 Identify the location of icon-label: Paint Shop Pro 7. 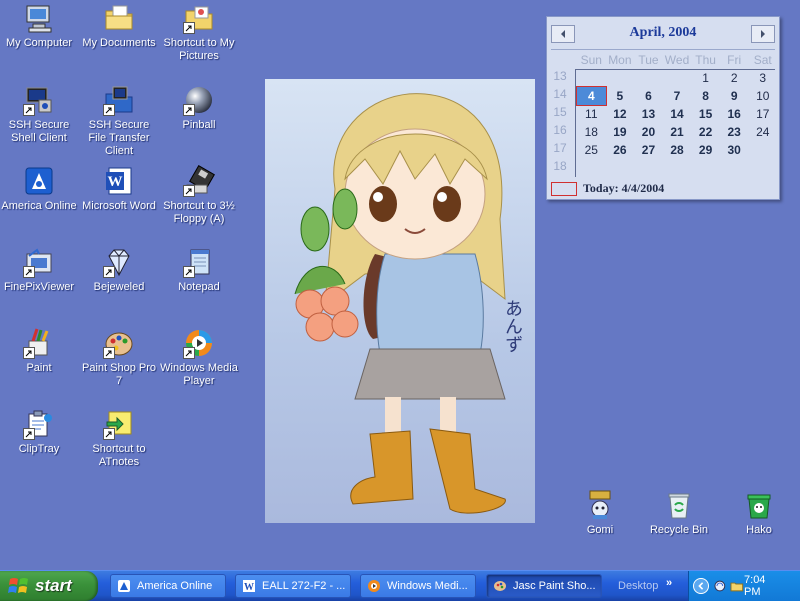
(119, 374).